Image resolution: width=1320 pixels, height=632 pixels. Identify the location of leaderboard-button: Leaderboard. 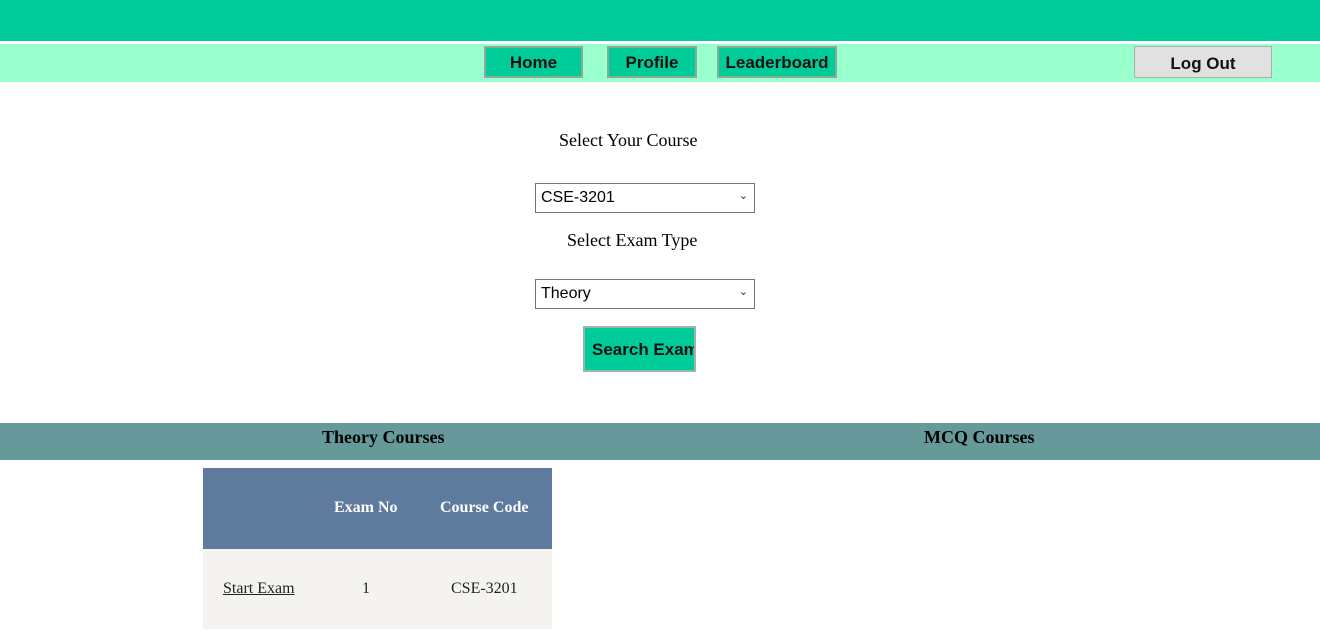
(777, 62).